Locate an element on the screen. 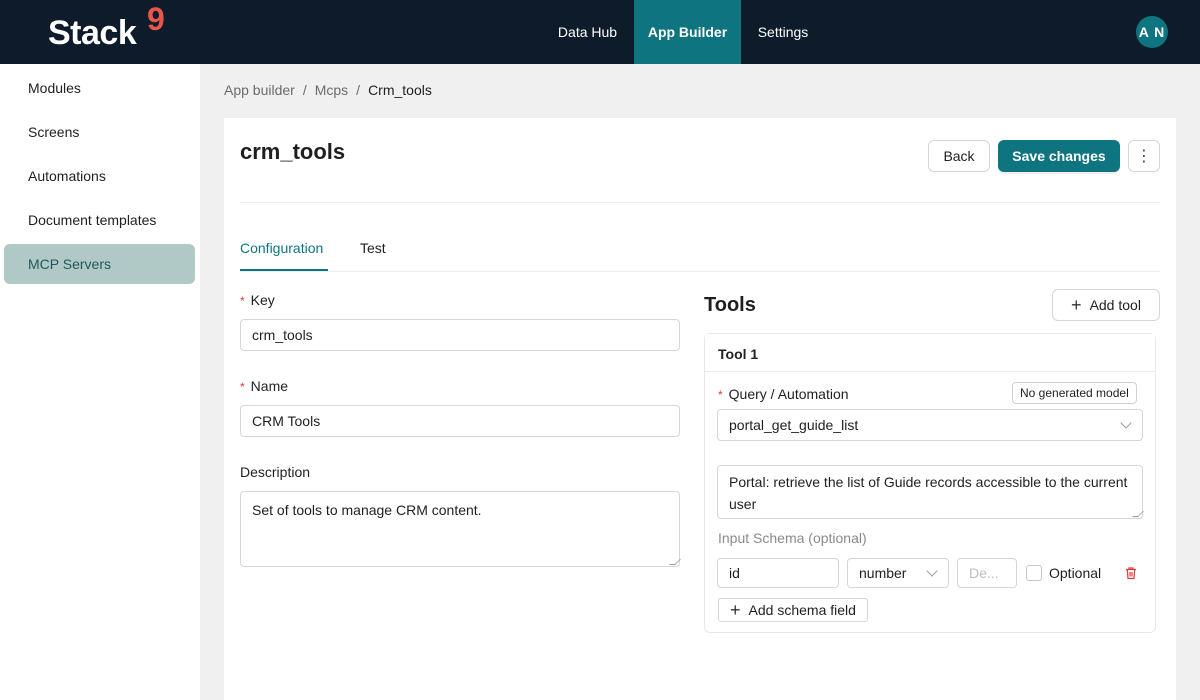 The height and width of the screenshot is (700, 1200). key-input: crm_tools is located at coordinates (460, 335).